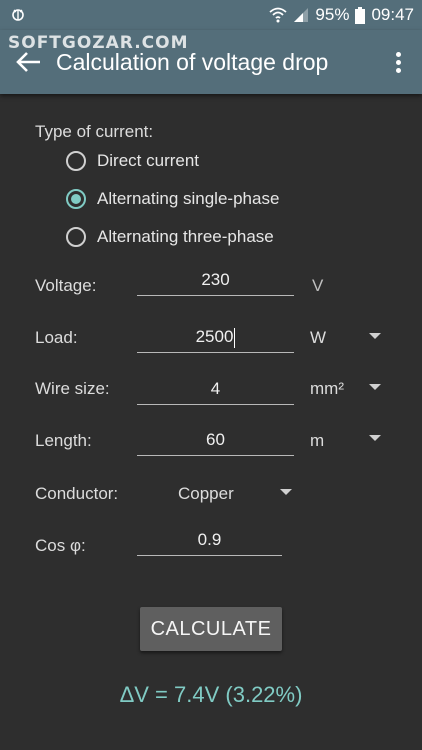 This screenshot has height=750, width=422. Describe the element at coordinates (209, 540) in the screenshot. I see `cos-phi-input: 0.9` at that location.